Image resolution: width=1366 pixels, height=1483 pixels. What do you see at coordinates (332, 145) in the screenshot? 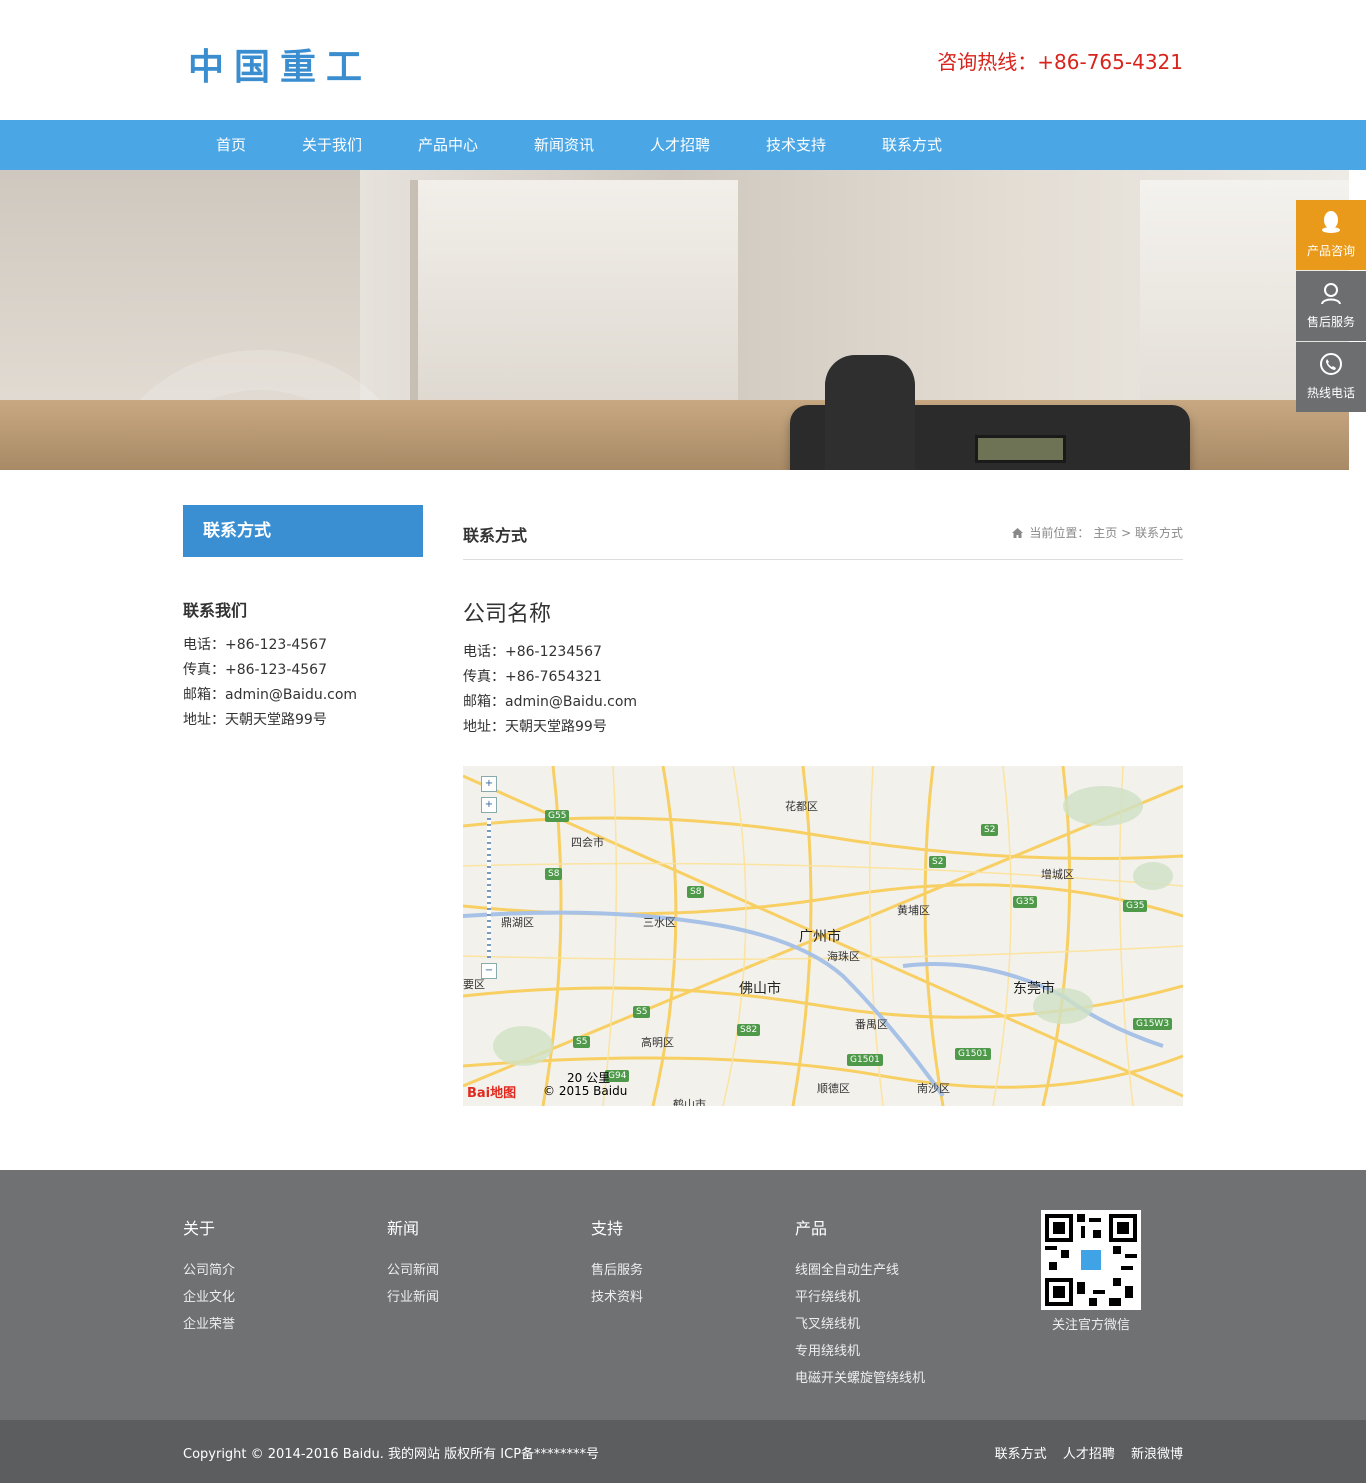
I see `nav-item-about: 关于我们` at bounding box center [332, 145].